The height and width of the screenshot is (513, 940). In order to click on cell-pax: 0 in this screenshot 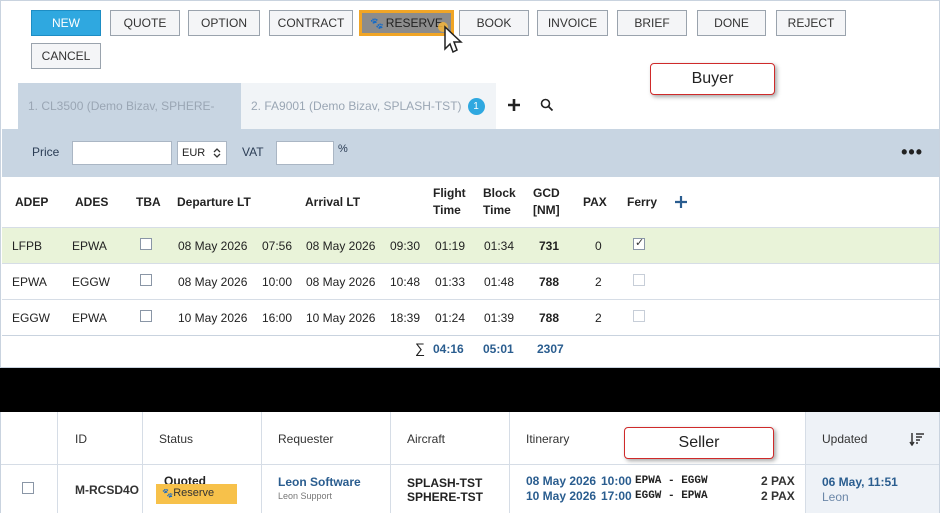, I will do `click(598, 246)`.